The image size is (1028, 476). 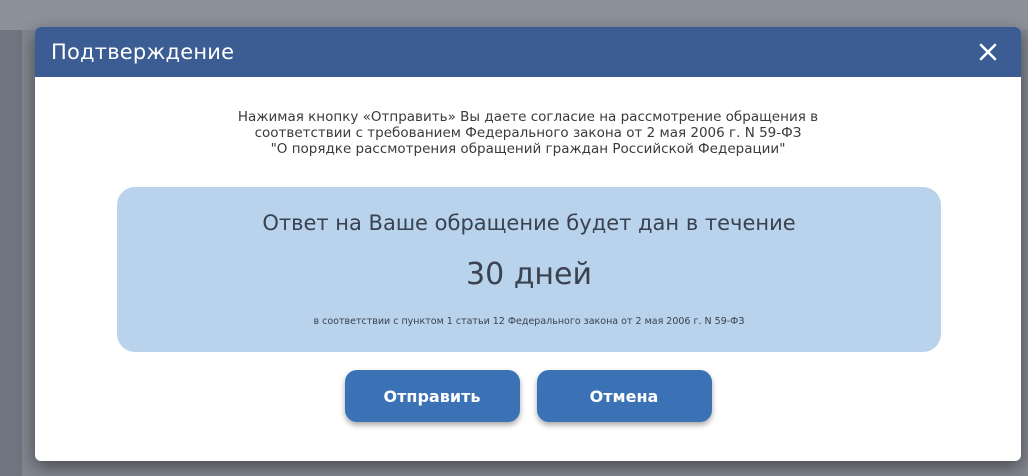 I want to click on dialog-header: Подтверждение, so click(x=528, y=52).